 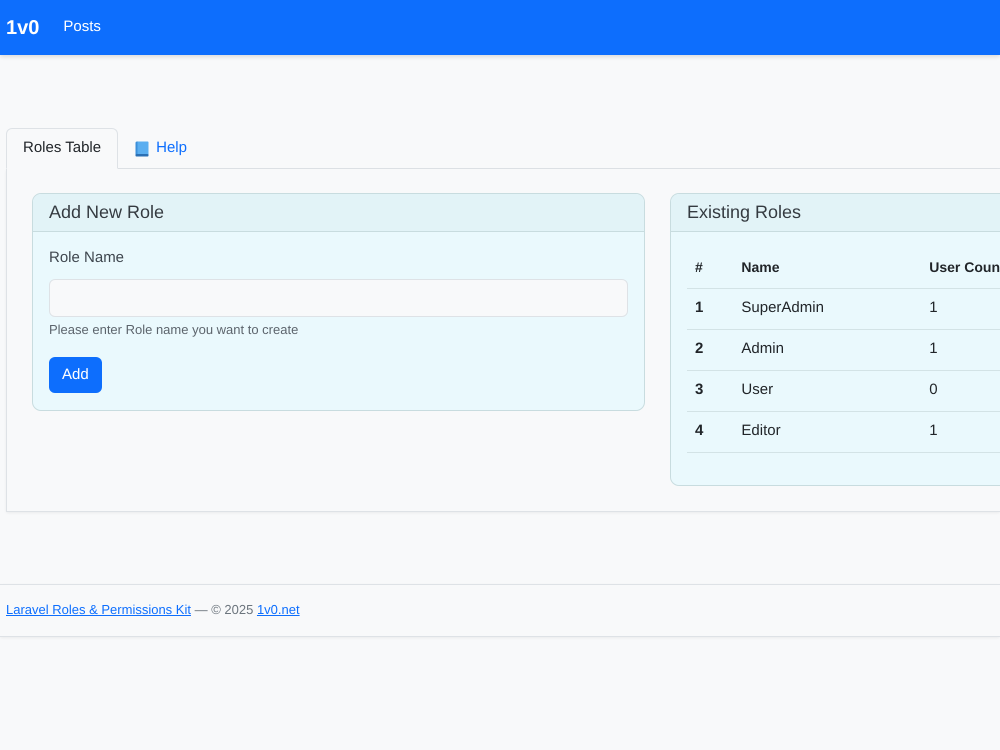 What do you see at coordinates (171, 148) in the screenshot?
I see `tab-label: Help` at bounding box center [171, 148].